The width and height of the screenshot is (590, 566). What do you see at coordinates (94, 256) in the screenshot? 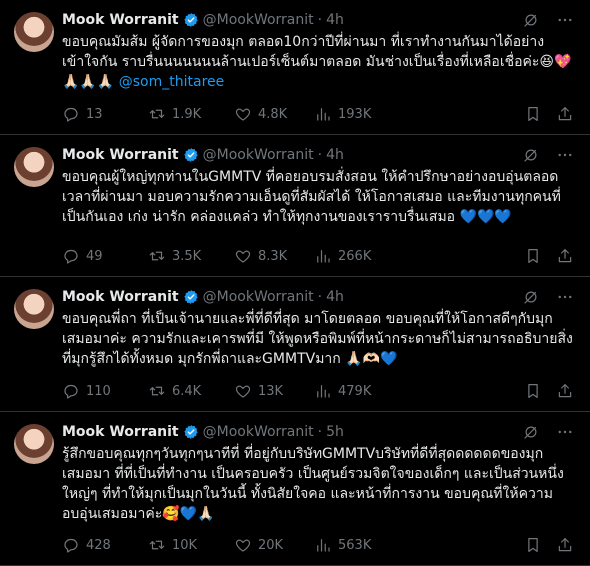
I see `reply-count: 49` at bounding box center [94, 256].